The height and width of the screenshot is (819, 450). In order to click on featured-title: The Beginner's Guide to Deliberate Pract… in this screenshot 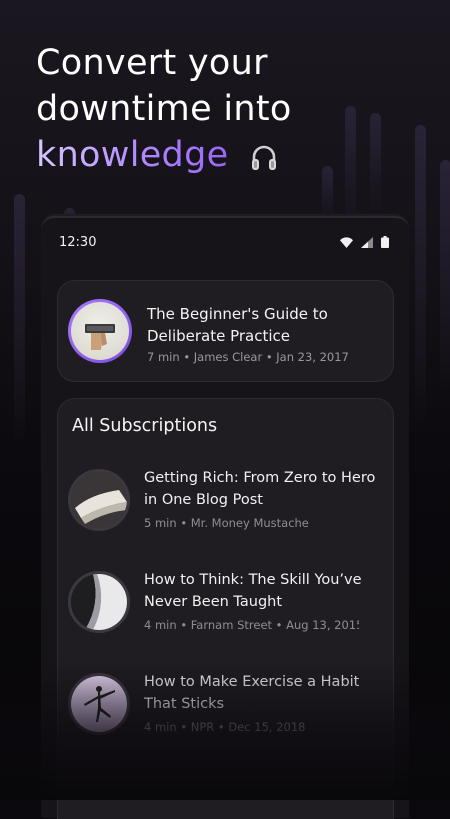, I will do `click(237, 325)`.